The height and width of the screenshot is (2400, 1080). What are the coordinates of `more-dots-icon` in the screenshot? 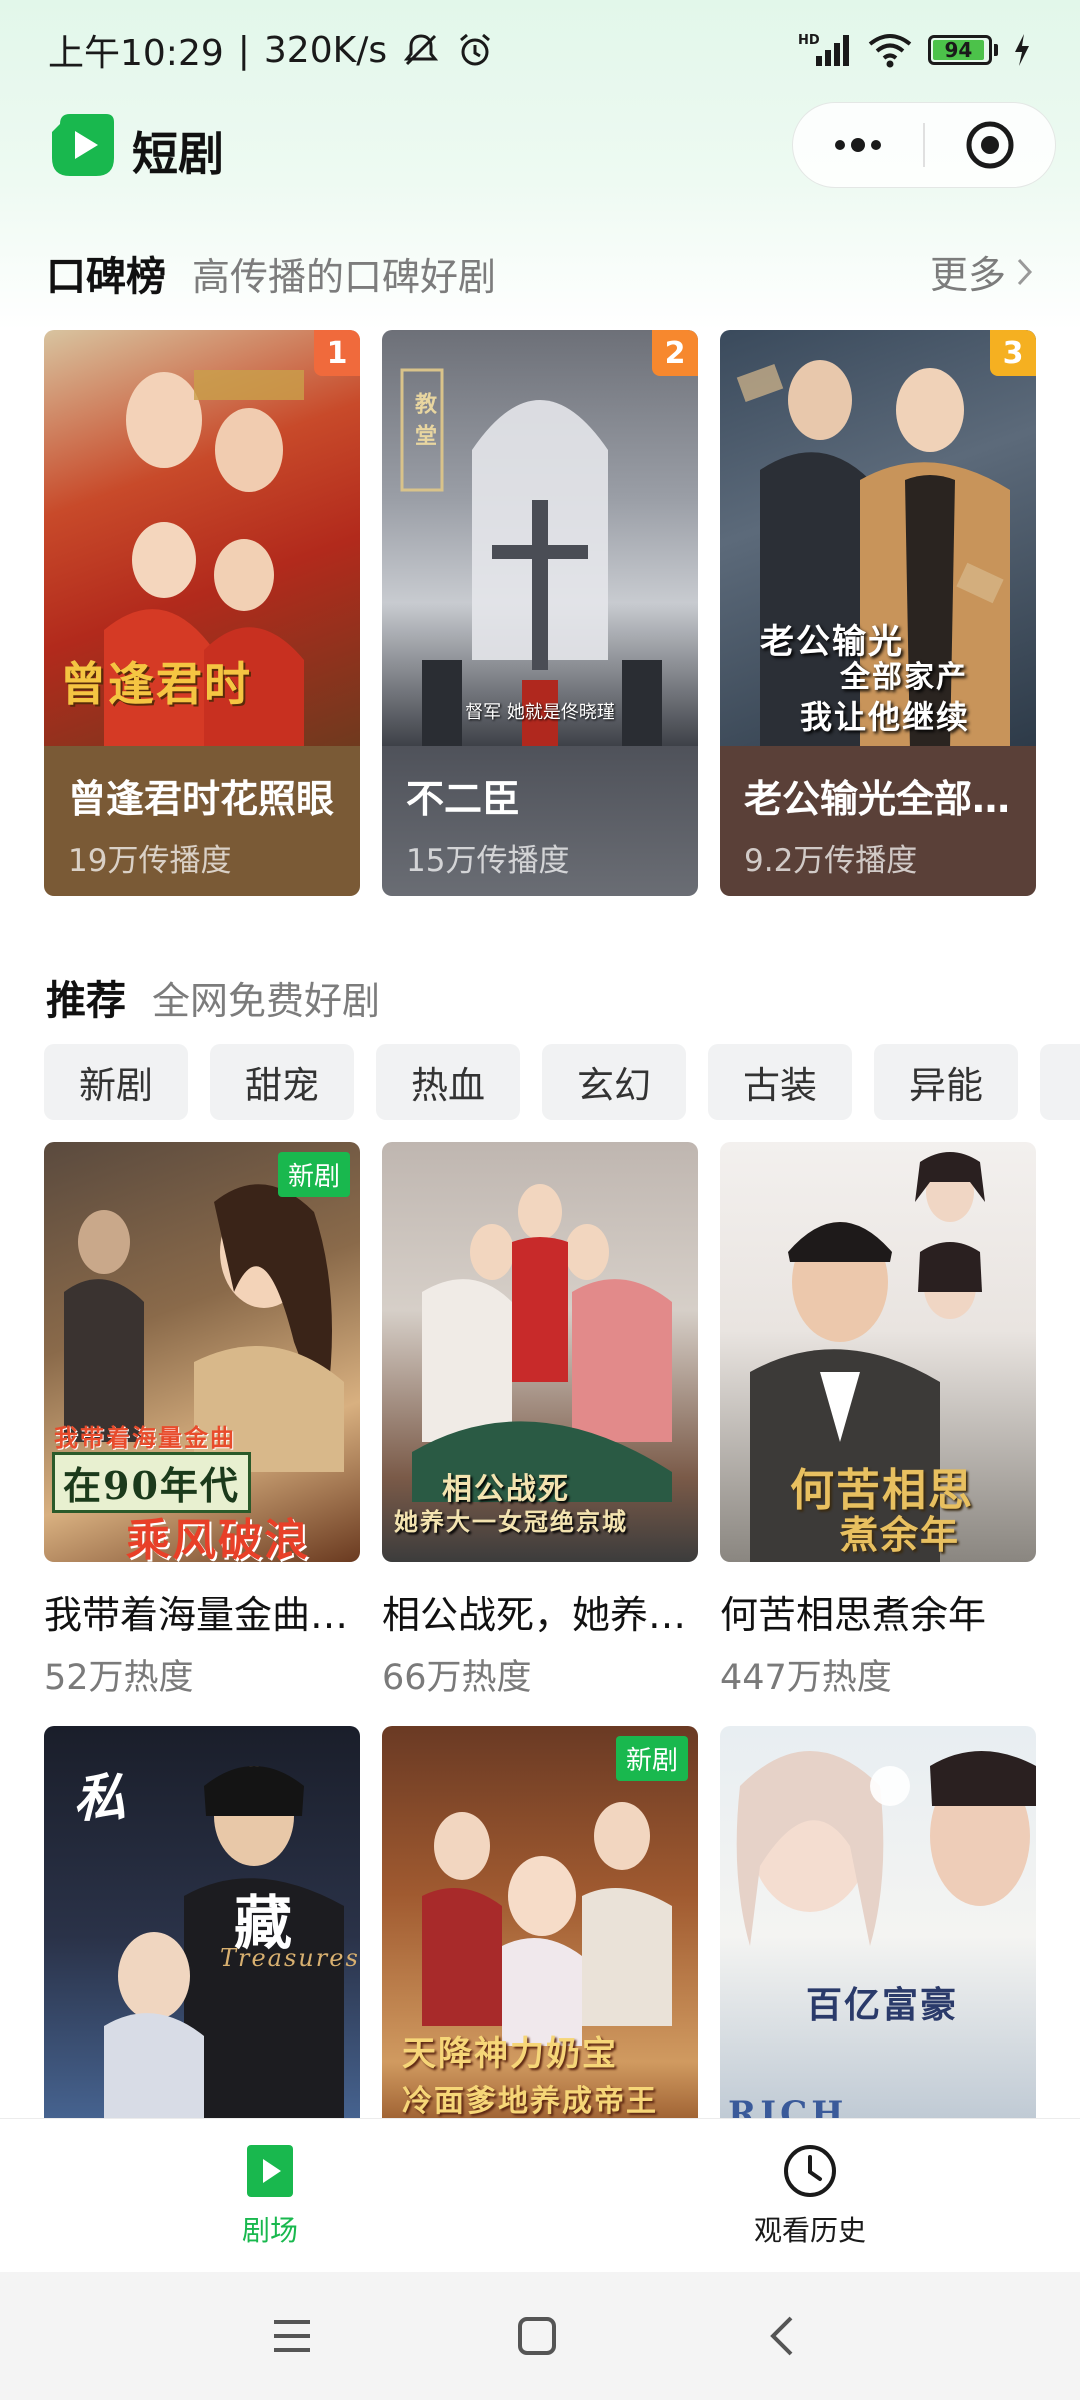 It's located at (858, 145).